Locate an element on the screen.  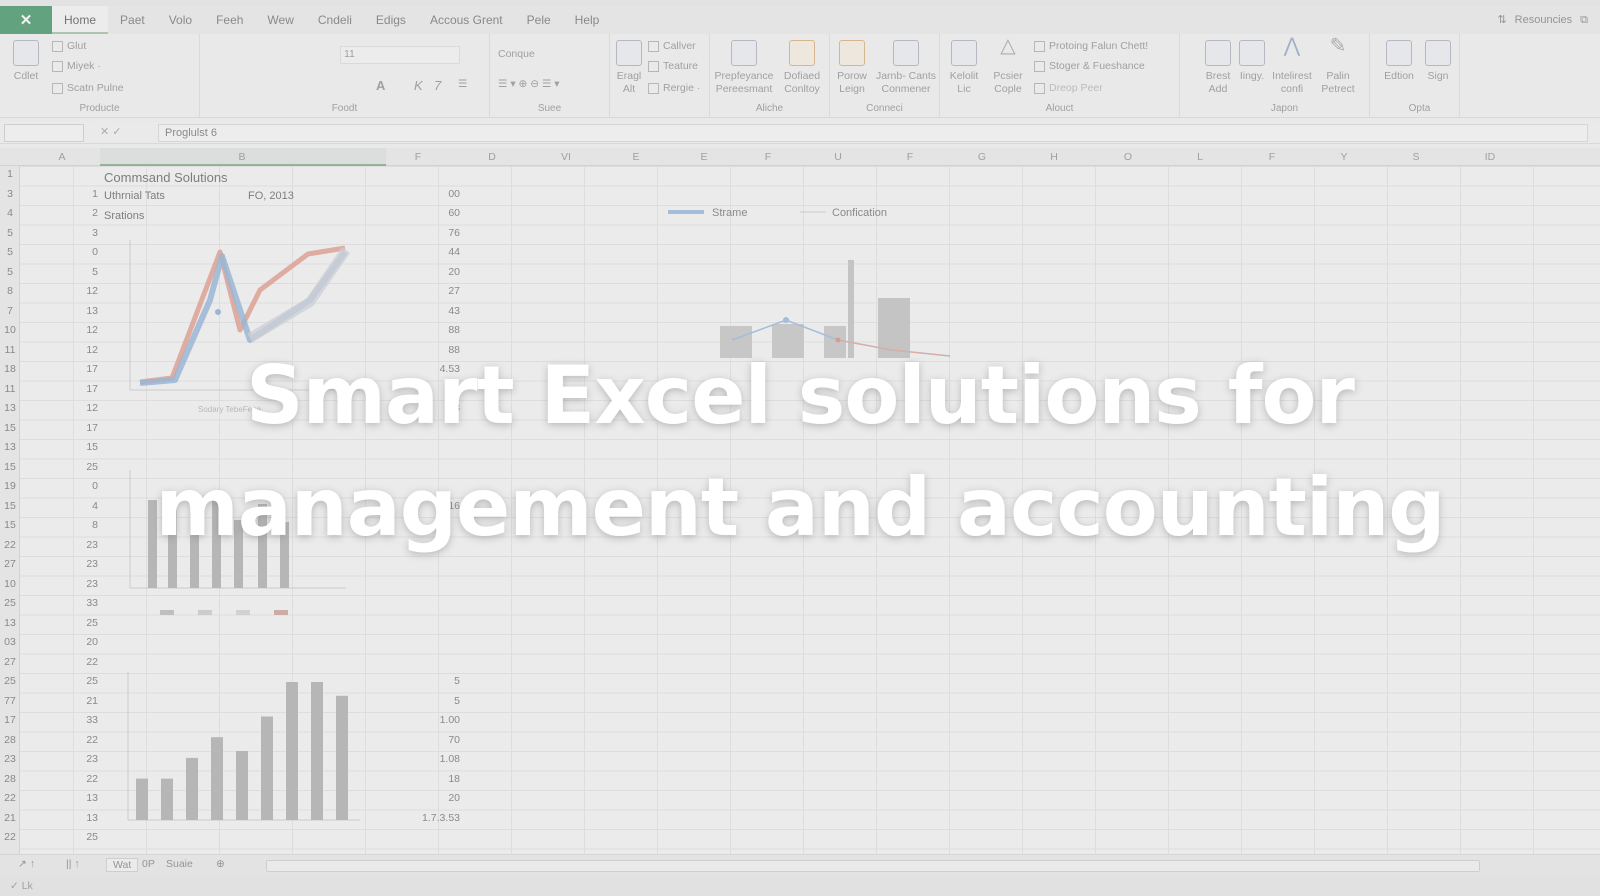
add-sheet-icon: ⊕ is located at coordinates (220, 864).